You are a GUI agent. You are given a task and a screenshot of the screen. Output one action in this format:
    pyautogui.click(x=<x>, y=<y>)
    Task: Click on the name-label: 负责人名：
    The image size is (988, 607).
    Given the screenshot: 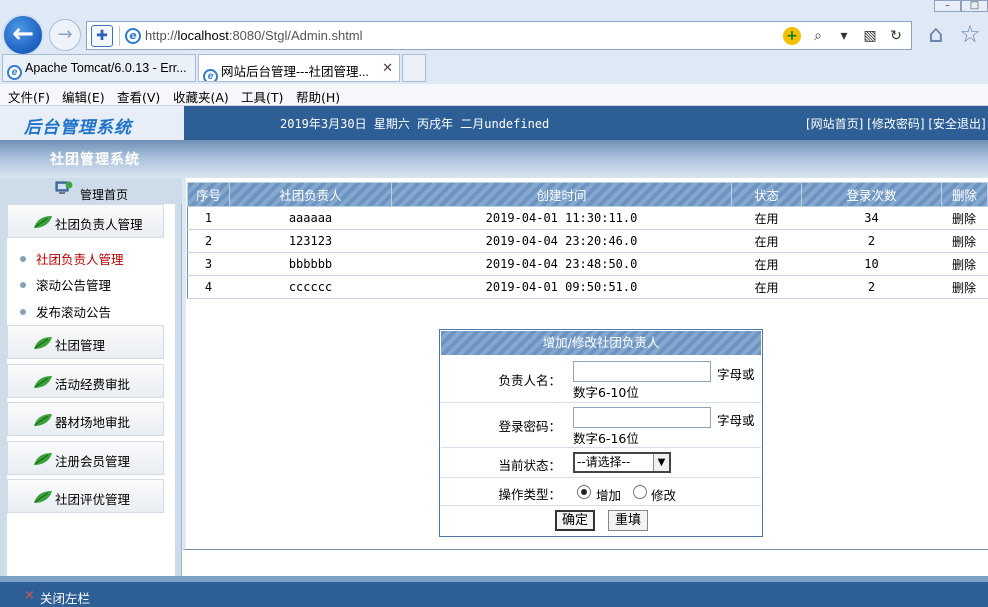 What is the action you would take?
    pyautogui.click(x=529, y=380)
    